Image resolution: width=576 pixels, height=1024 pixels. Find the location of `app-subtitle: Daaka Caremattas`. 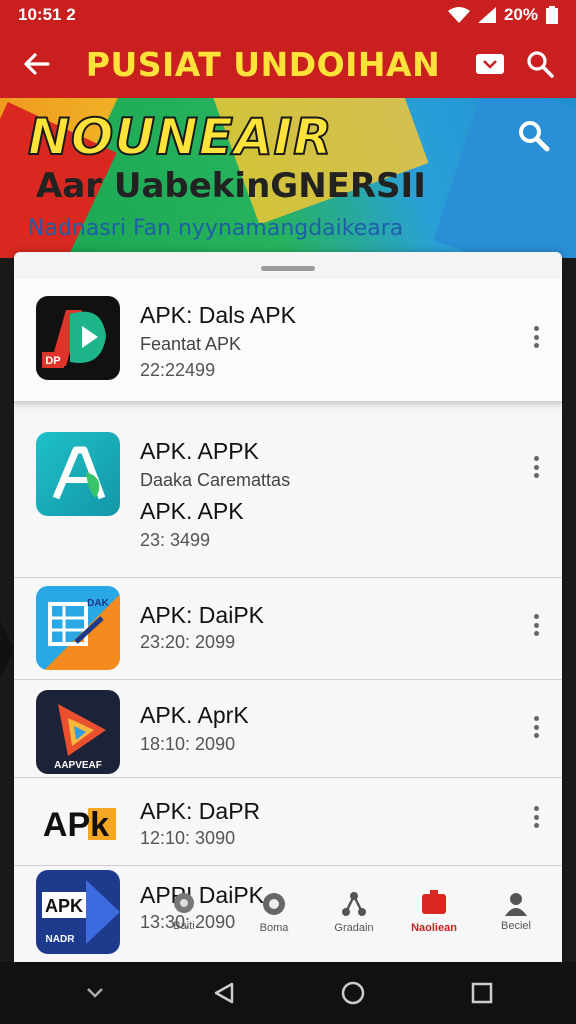

app-subtitle: Daaka Caremattas is located at coordinates (215, 480).